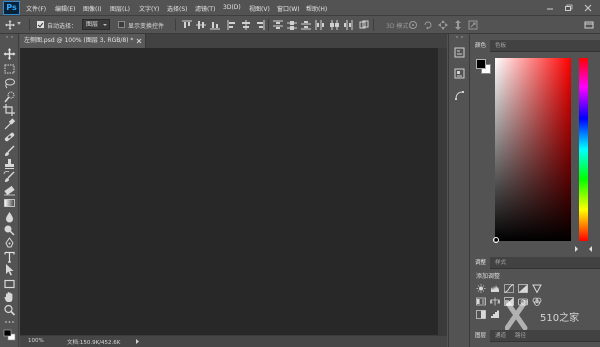 The width and height of the screenshot is (600, 347). I want to click on tab-channels: 通道, so click(500, 336).